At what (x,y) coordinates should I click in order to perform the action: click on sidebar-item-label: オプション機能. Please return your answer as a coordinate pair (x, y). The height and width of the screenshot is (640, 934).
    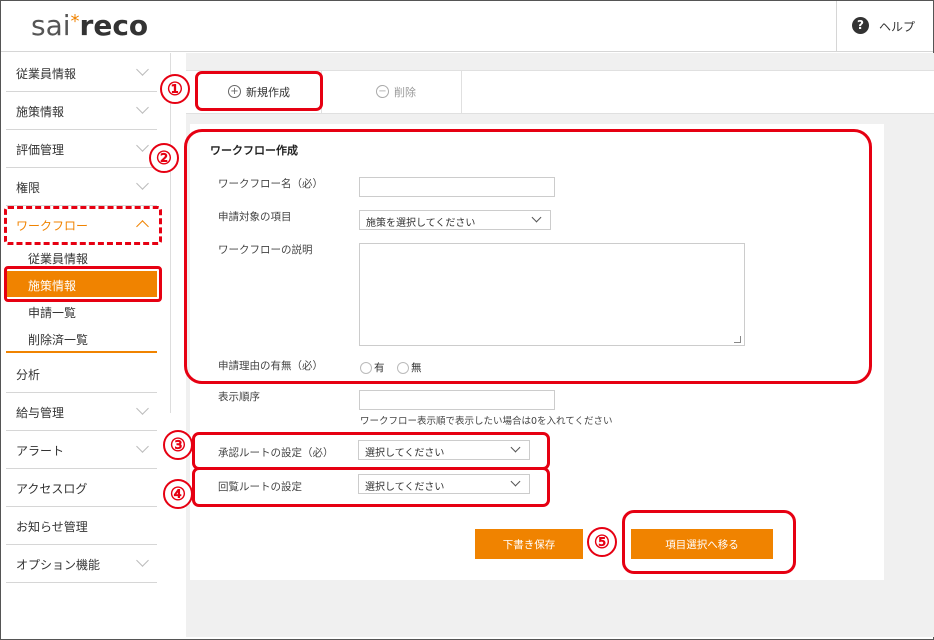
    Looking at the image, I should click on (58, 565).